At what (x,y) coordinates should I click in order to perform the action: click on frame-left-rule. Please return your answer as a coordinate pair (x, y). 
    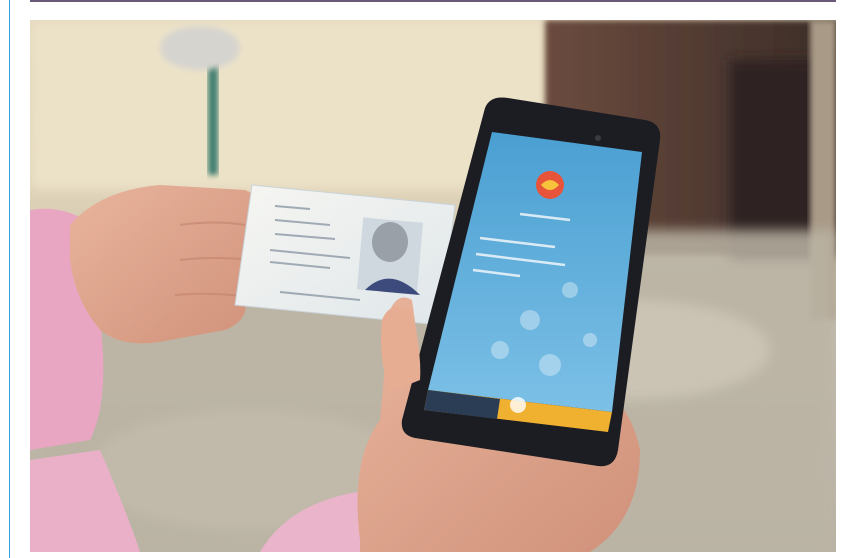
    Looking at the image, I should click on (5, 279).